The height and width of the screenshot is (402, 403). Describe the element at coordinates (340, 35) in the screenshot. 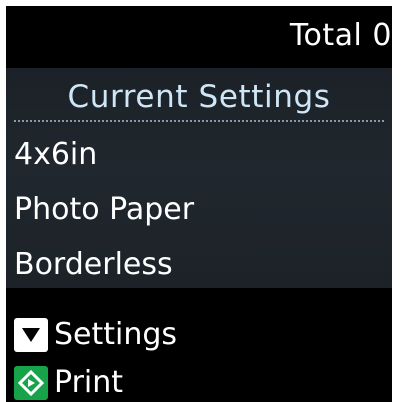

I see `total-count: Total 0` at that location.